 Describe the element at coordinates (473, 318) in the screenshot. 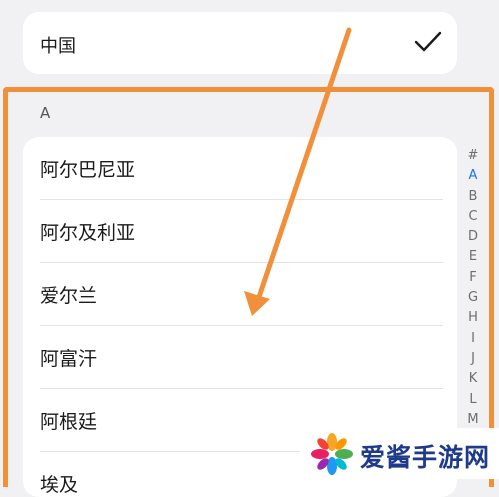

I see `index-letter: H` at that location.